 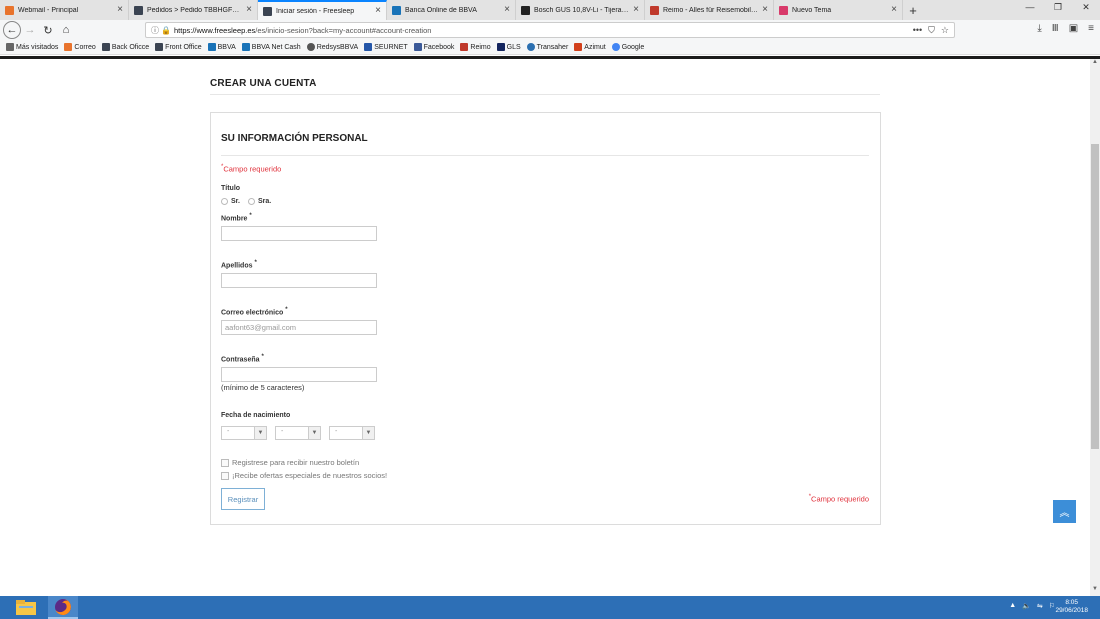 I want to click on pocket-icon: ⛉, so click(x=931, y=30).